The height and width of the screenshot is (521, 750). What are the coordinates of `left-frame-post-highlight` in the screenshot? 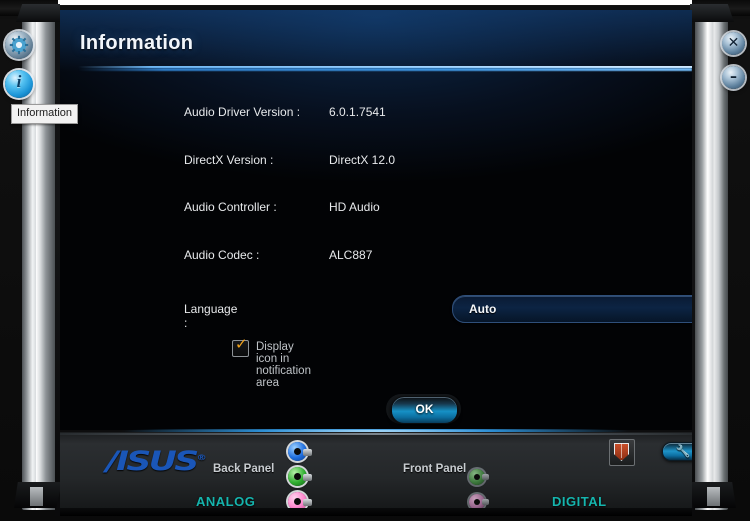 It's located at (45, 260).